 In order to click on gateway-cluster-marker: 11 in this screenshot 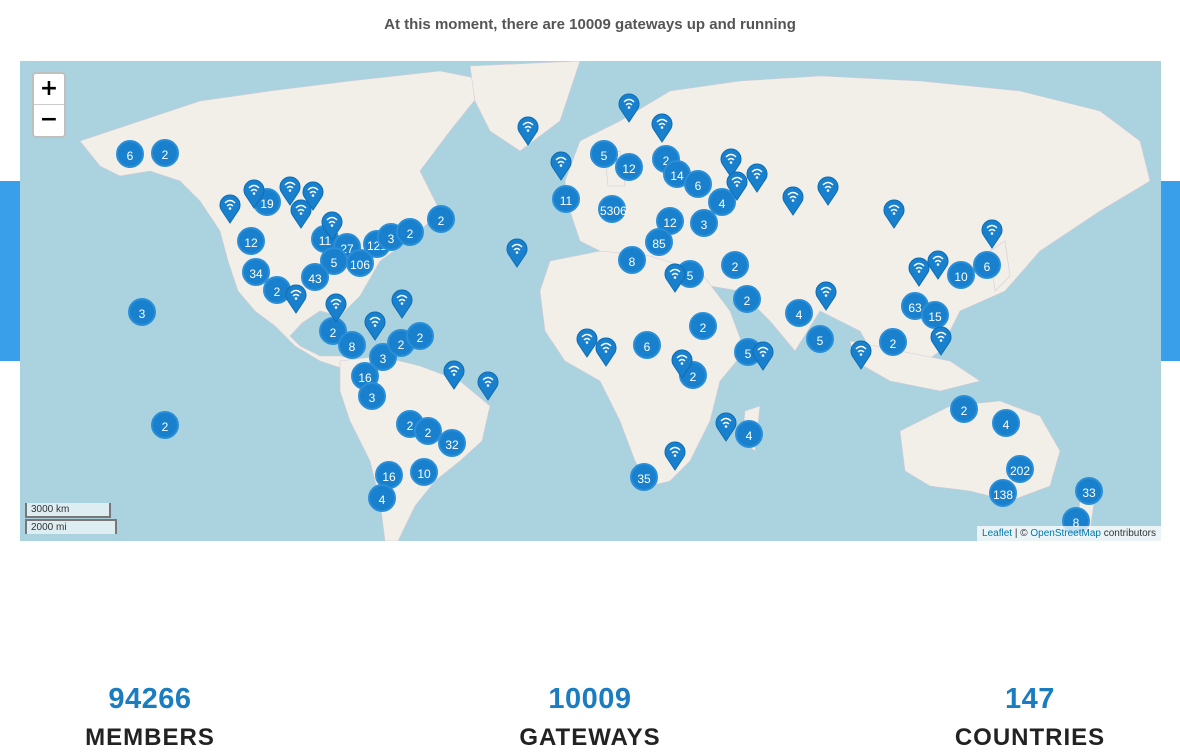, I will do `click(566, 199)`.